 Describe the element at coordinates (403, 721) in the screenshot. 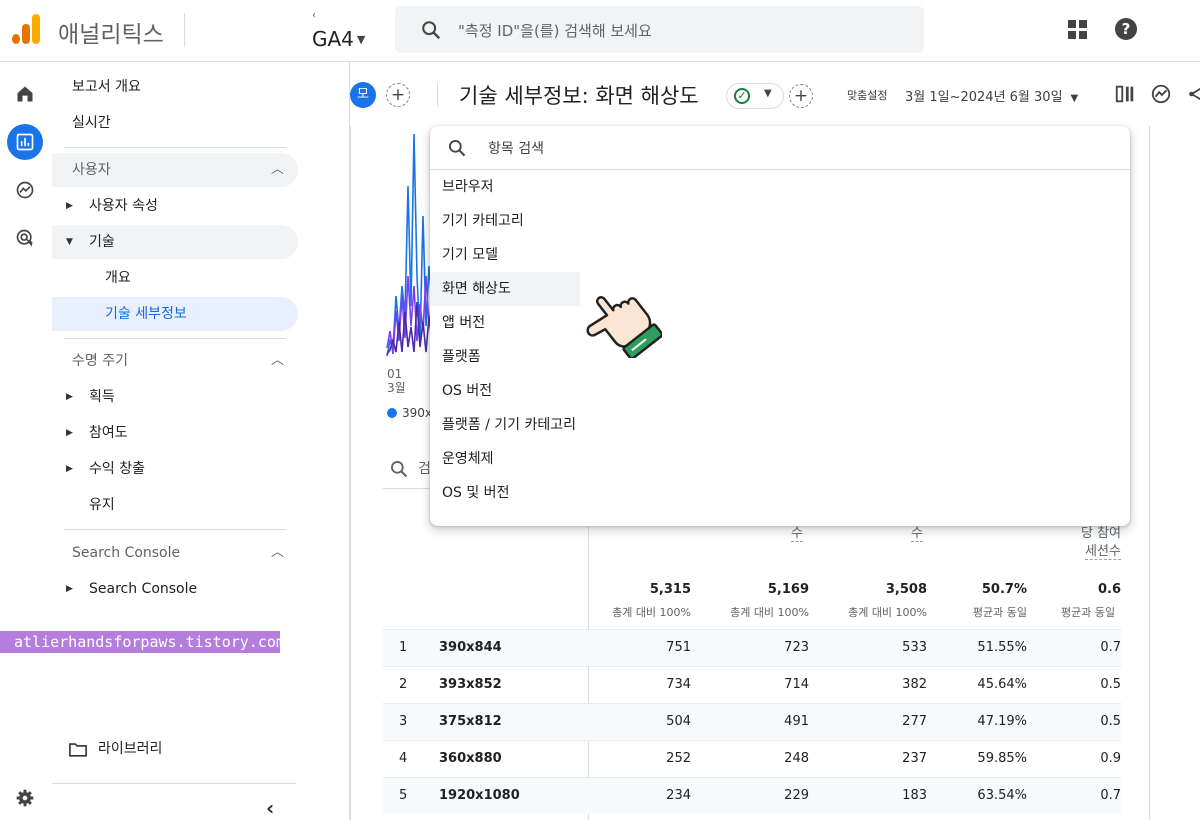

I see `row-rank: 3` at that location.